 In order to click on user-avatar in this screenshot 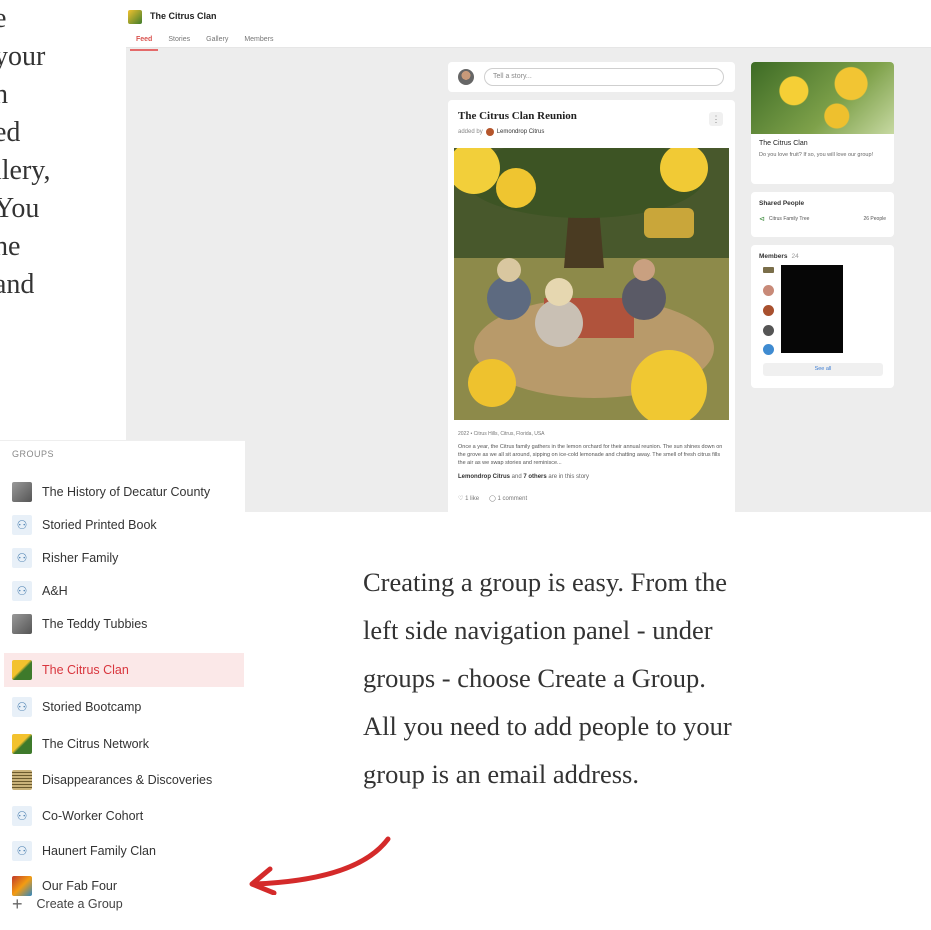, I will do `click(466, 77)`.